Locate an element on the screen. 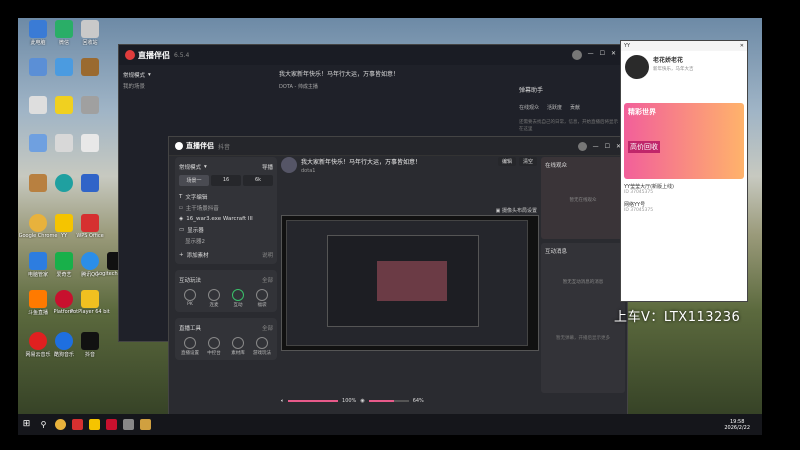 This screenshot has width=800, height=450. live-settings-button: 直播设置 is located at coordinates (190, 346).